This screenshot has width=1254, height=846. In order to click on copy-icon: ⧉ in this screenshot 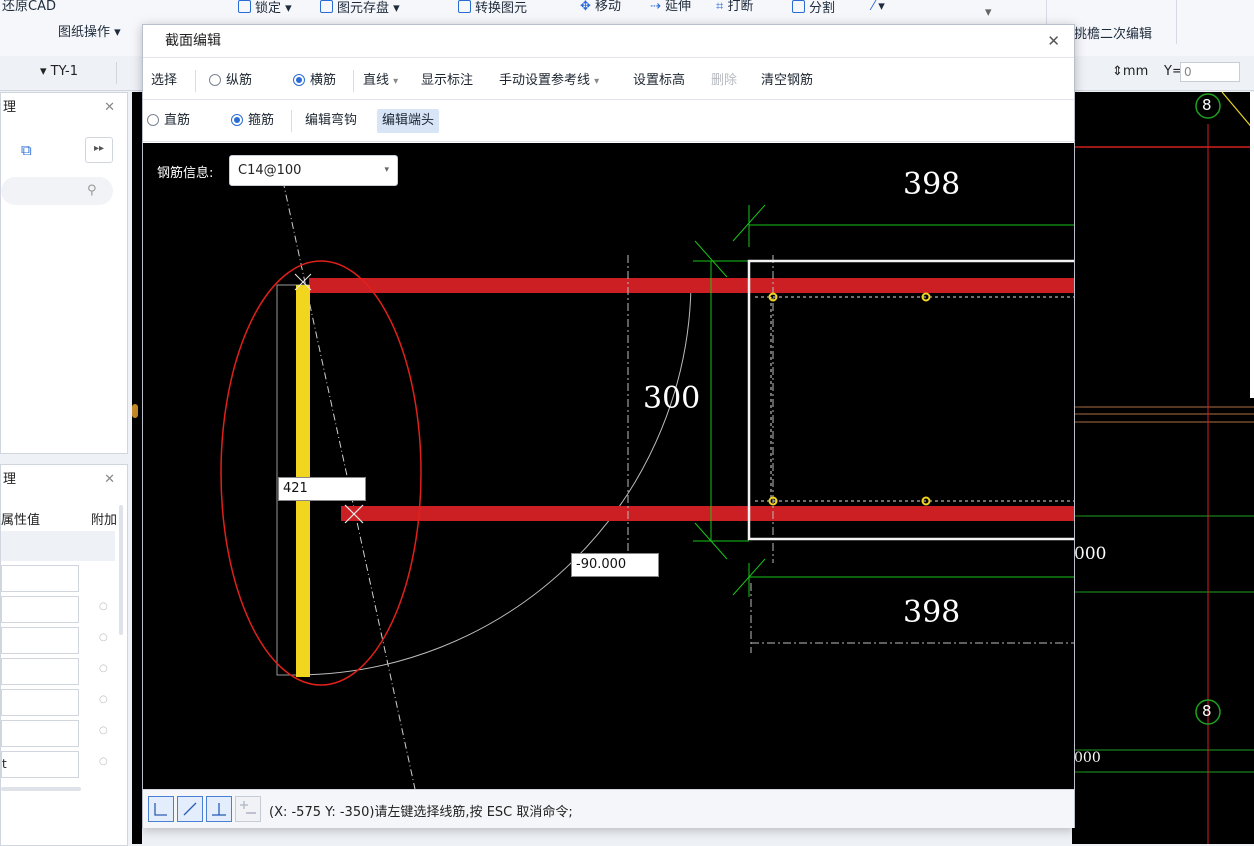, I will do `click(26, 150)`.